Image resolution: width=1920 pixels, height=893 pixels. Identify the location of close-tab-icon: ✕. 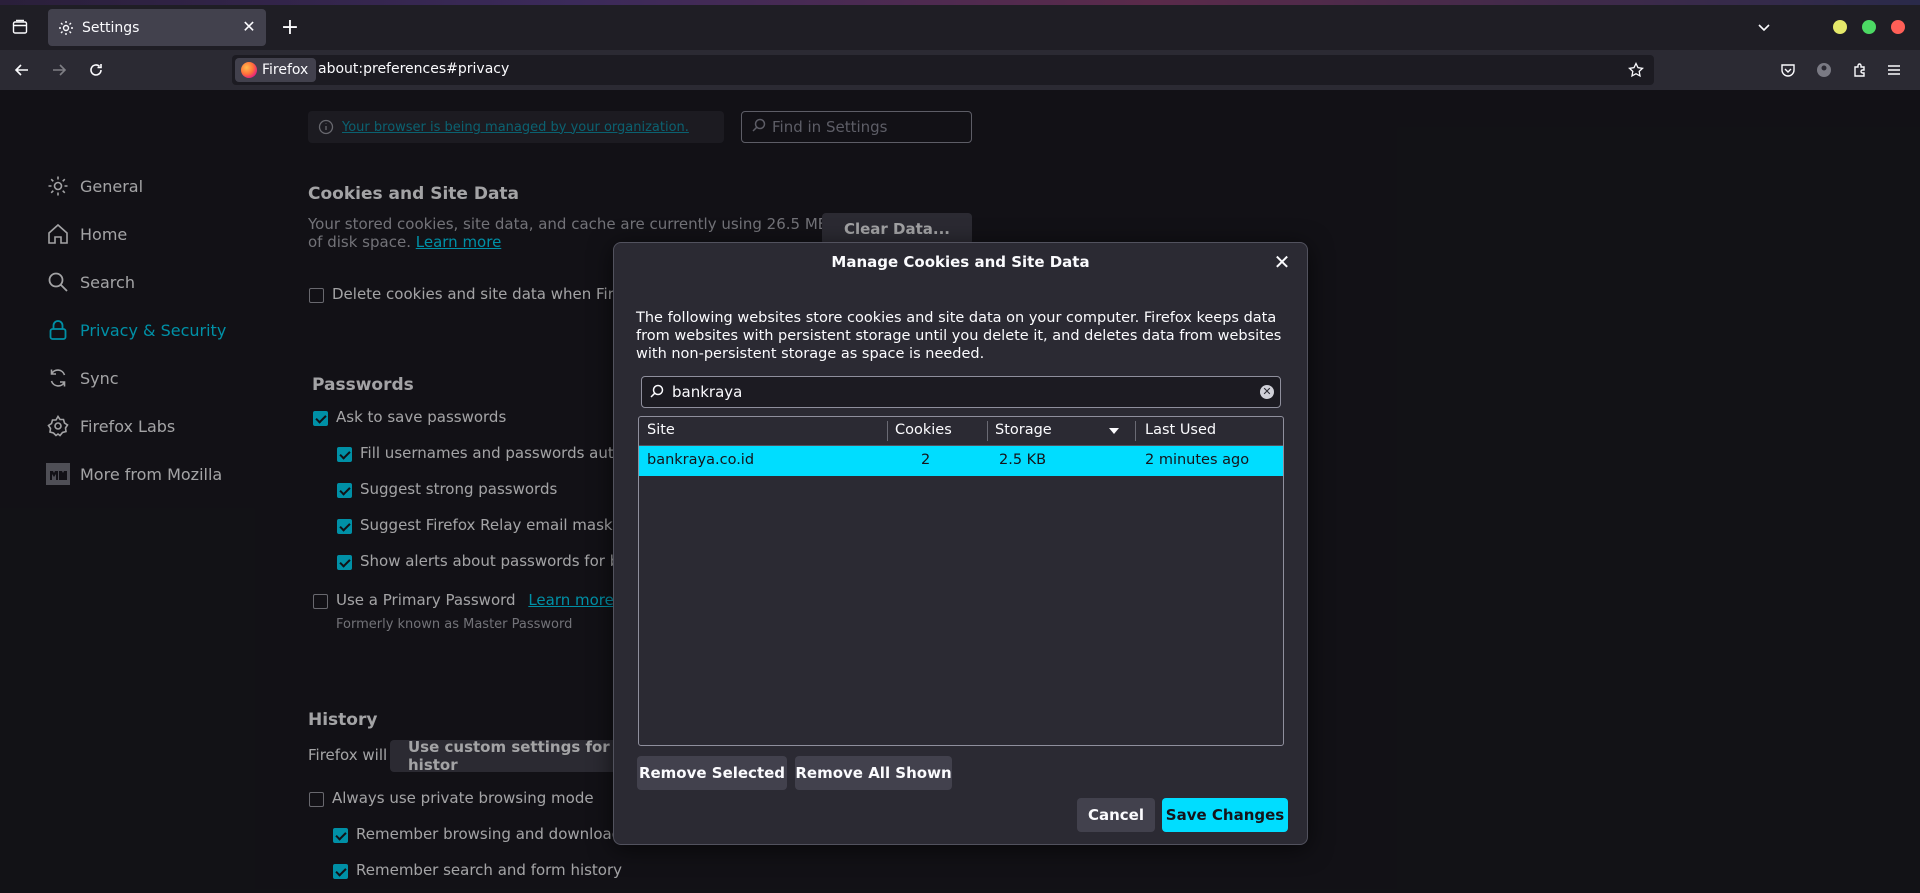
(249, 27).